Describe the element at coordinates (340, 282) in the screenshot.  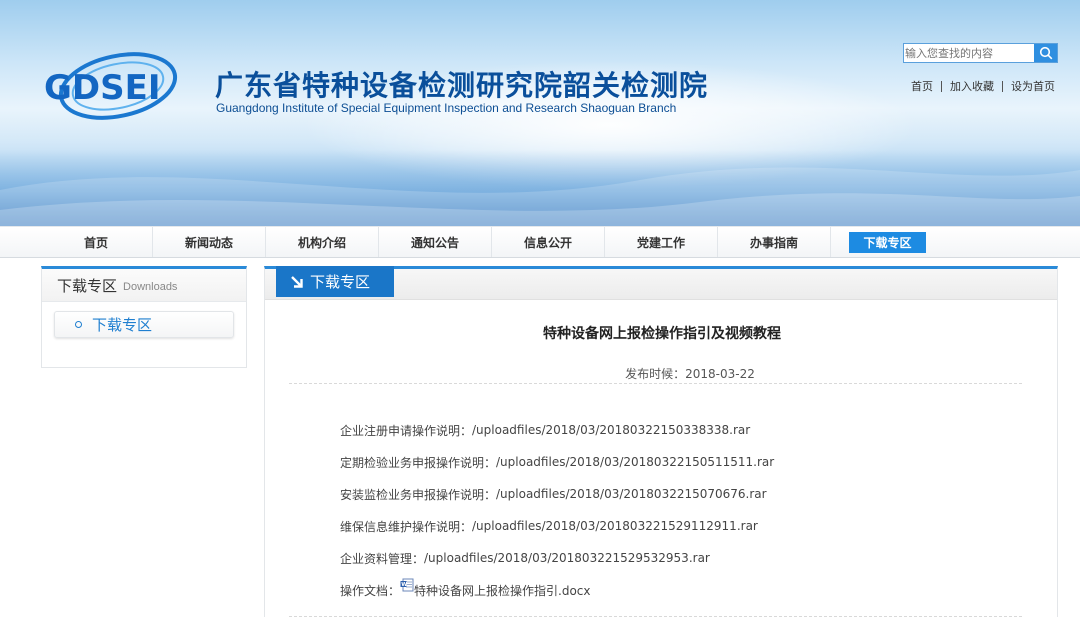
I see `content-tab-label: 下载专区` at that location.